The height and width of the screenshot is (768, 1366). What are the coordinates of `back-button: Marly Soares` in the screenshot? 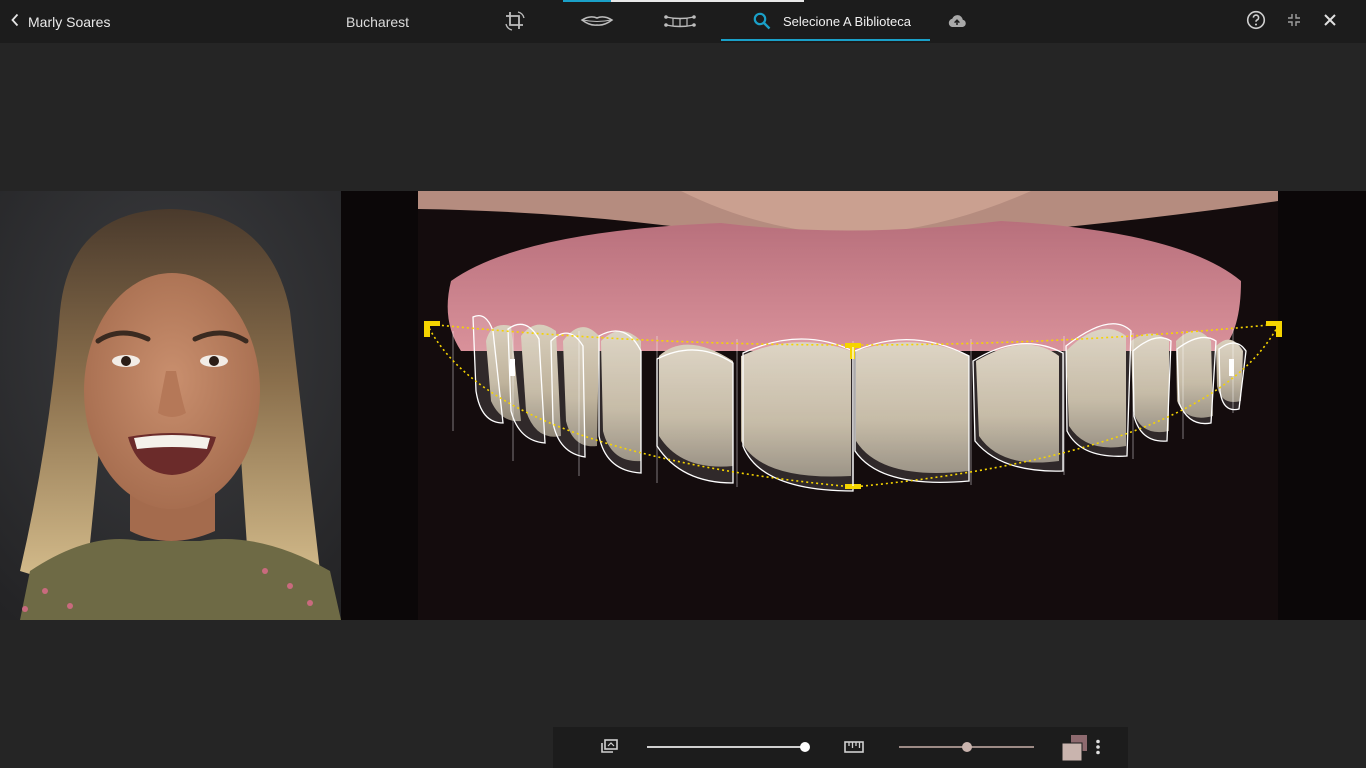 It's located at (60, 22).